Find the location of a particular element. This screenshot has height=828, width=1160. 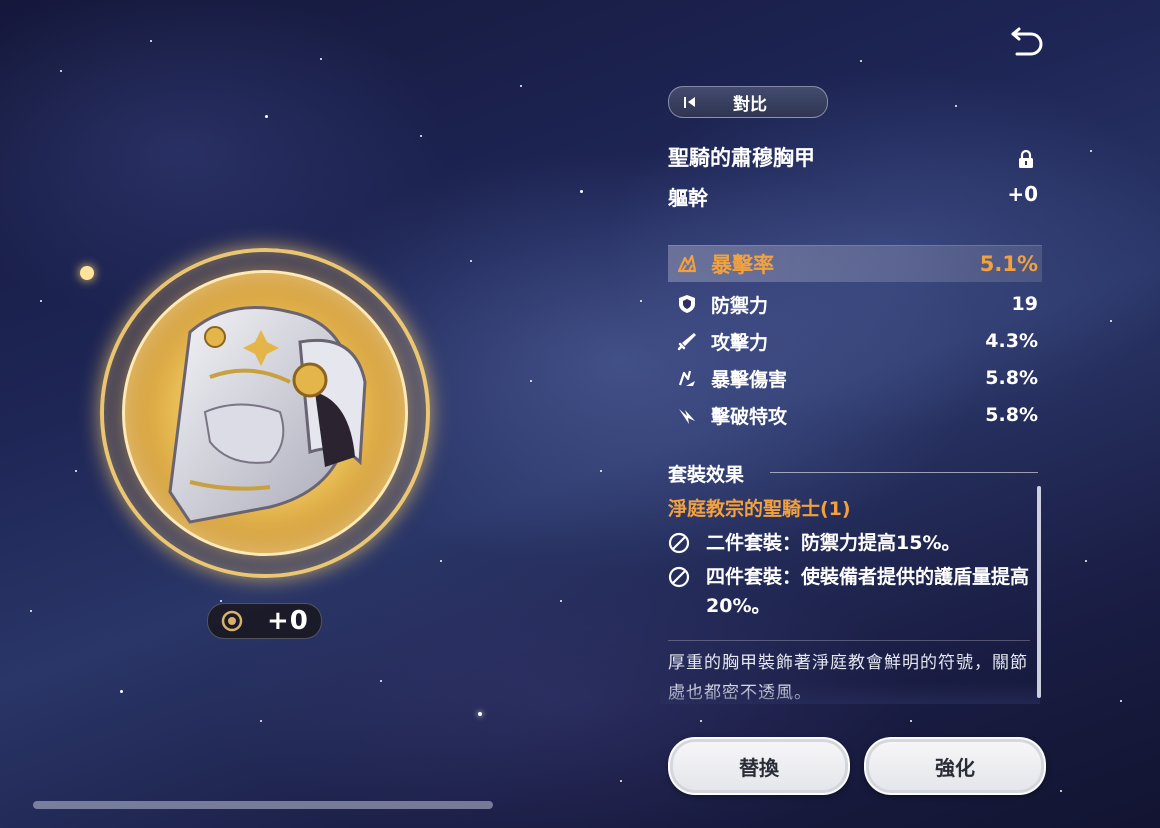

sub-stat-row-break-effect: 擊破特攻 5.8% is located at coordinates (855, 415).